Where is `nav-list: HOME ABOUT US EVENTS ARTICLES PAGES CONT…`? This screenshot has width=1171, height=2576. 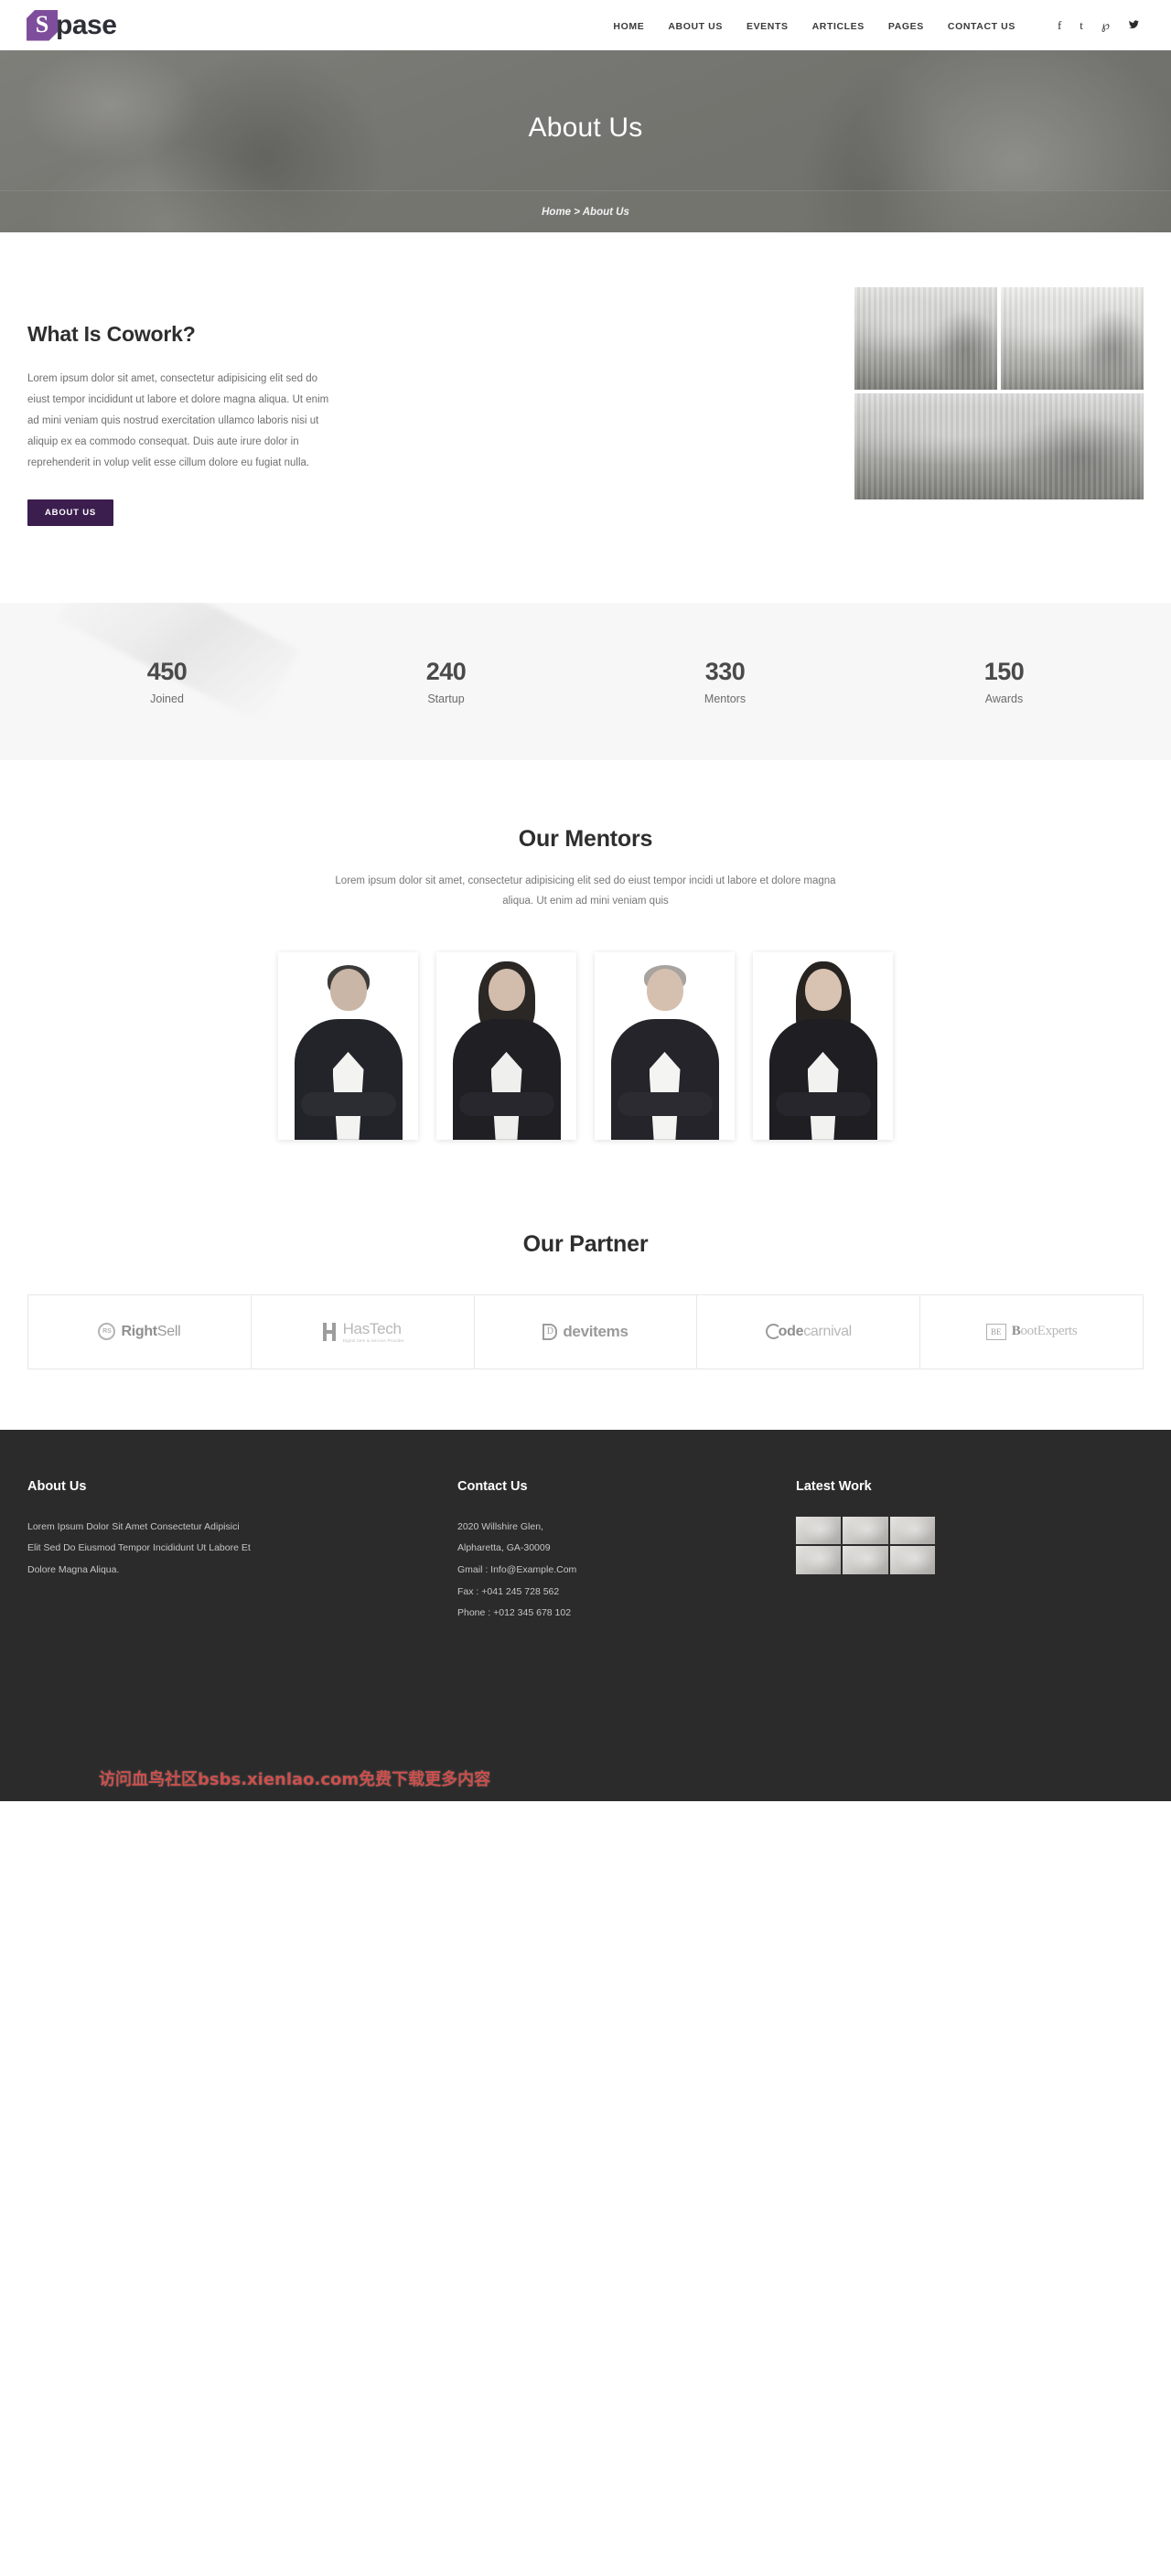
nav-list: HOME ABOUT US EVENTS ARTICLES PAGES CONT… is located at coordinates (814, 26).